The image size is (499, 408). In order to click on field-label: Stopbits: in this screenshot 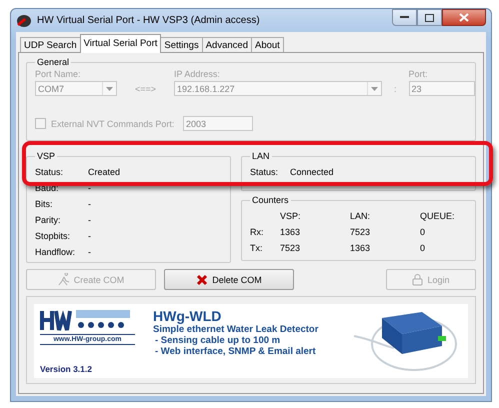, I will do `click(53, 236)`.